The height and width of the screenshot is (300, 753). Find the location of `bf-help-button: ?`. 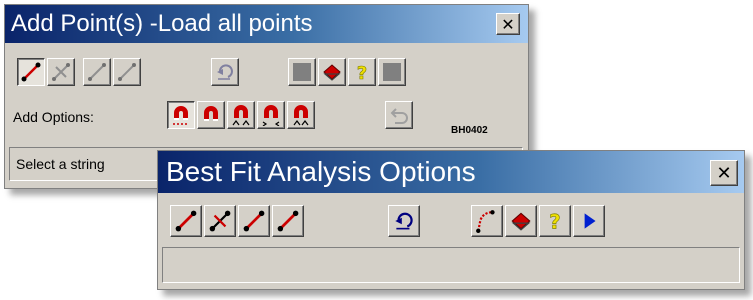

bf-help-button: ? is located at coordinates (555, 221).